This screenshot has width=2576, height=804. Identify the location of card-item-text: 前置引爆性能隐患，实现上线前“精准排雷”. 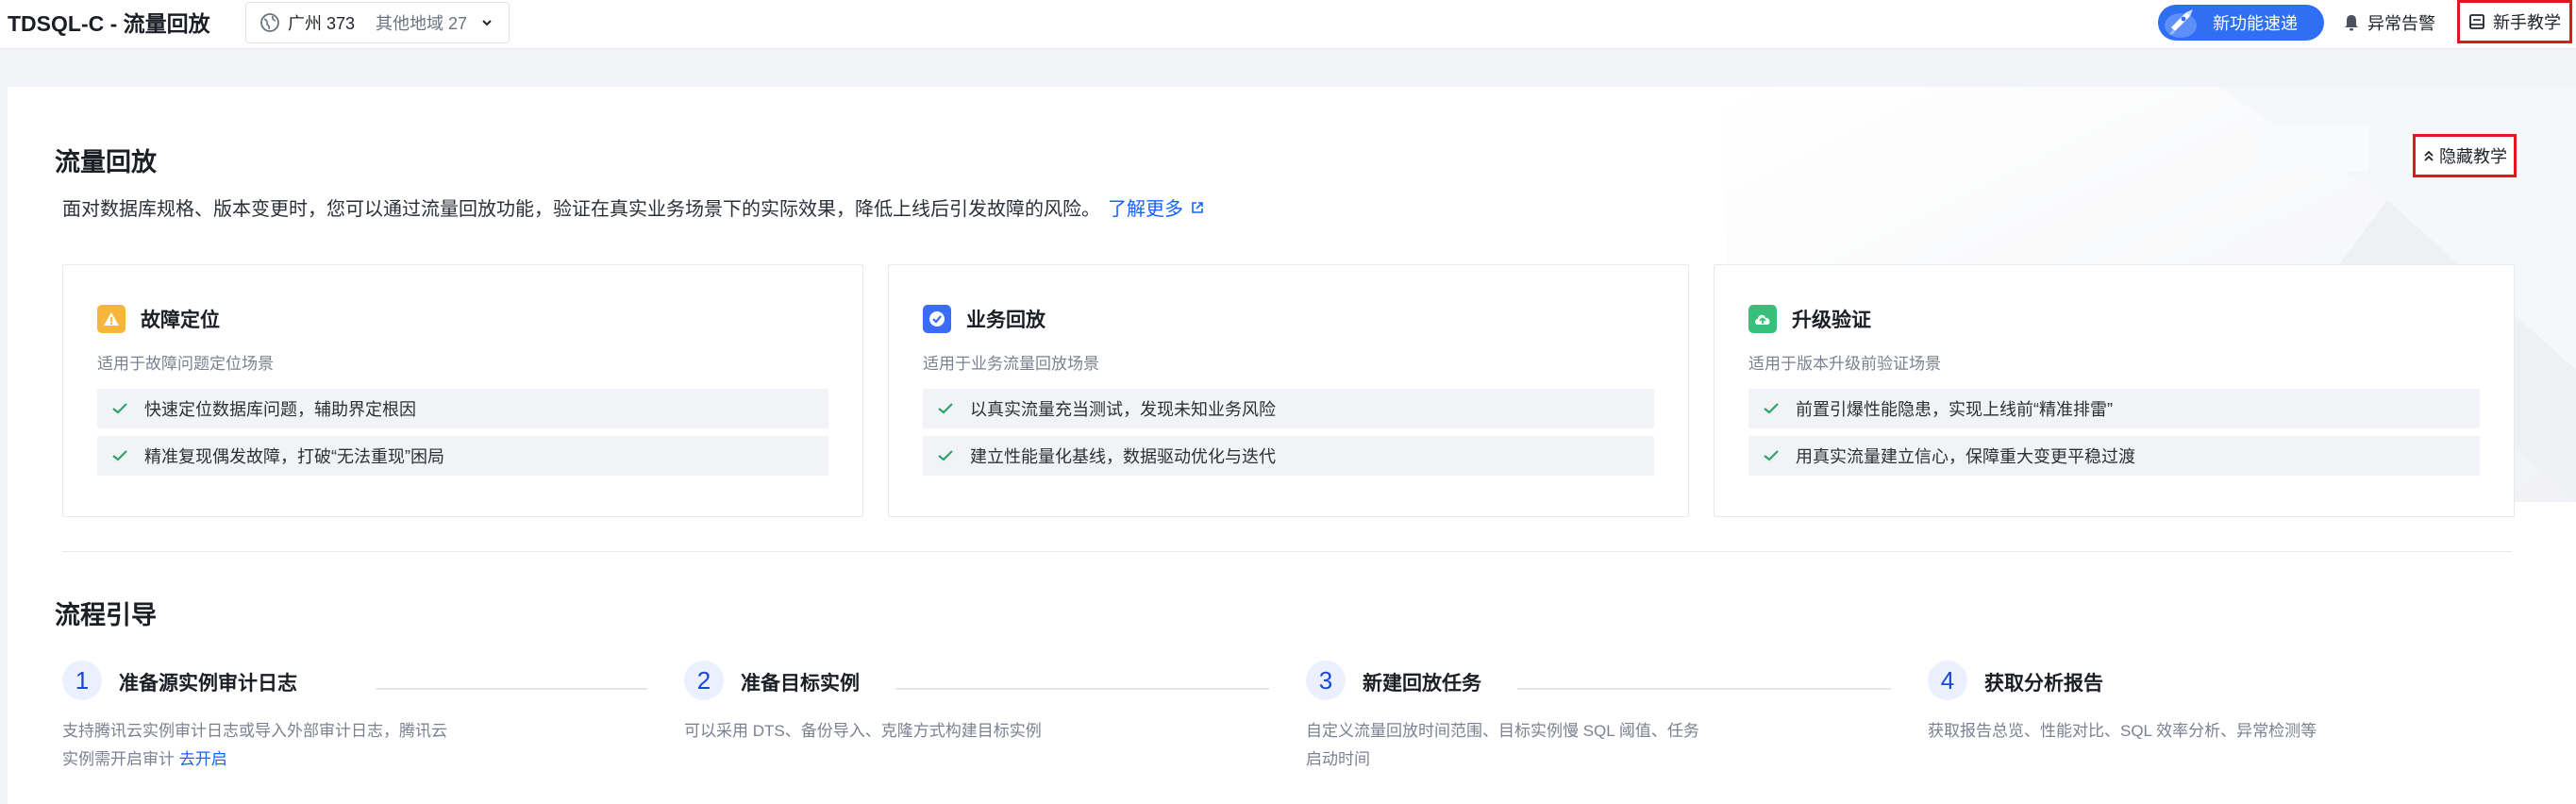
(1954, 409).